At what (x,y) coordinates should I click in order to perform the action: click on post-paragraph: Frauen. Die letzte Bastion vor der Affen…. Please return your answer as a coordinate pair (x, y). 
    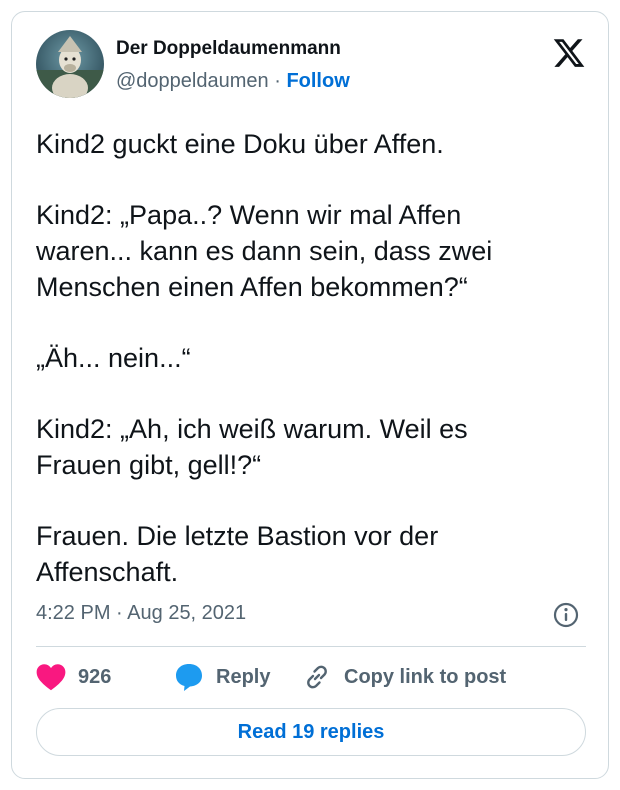
    Looking at the image, I should click on (316, 554).